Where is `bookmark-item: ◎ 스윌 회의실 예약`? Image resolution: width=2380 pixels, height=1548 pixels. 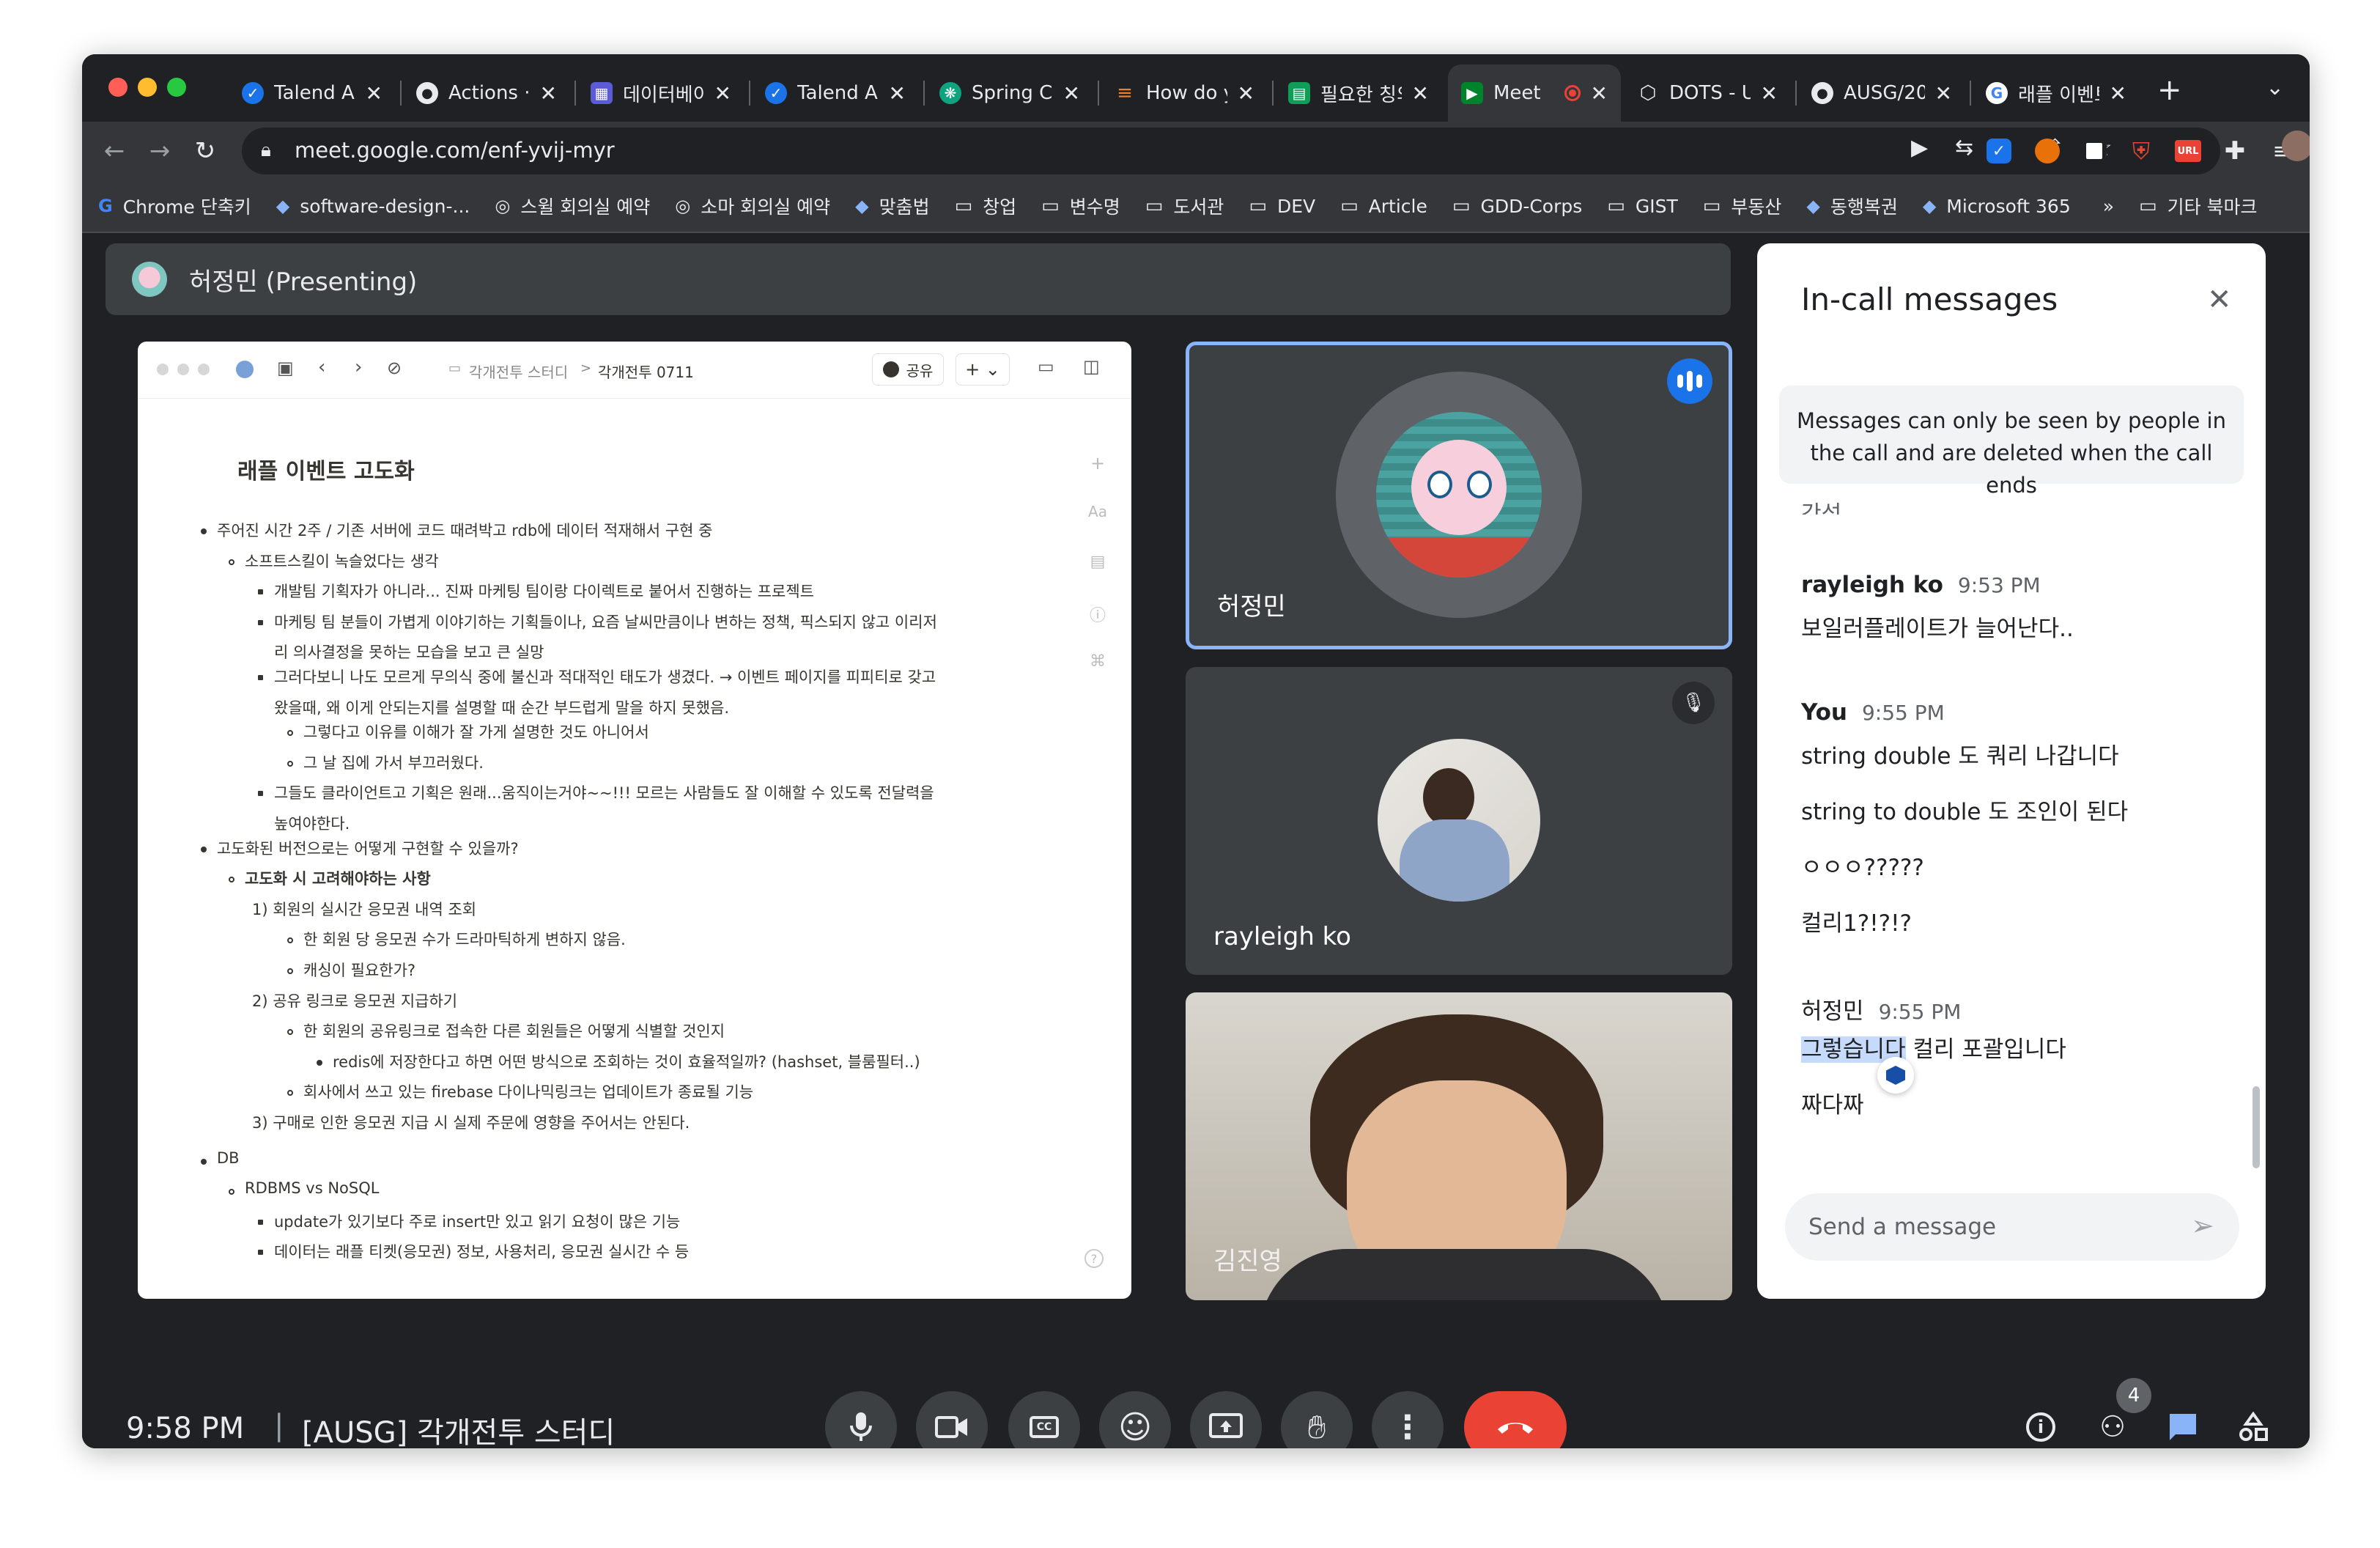 bookmark-item: ◎ 스윌 회의실 예약 is located at coordinates (572, 206).